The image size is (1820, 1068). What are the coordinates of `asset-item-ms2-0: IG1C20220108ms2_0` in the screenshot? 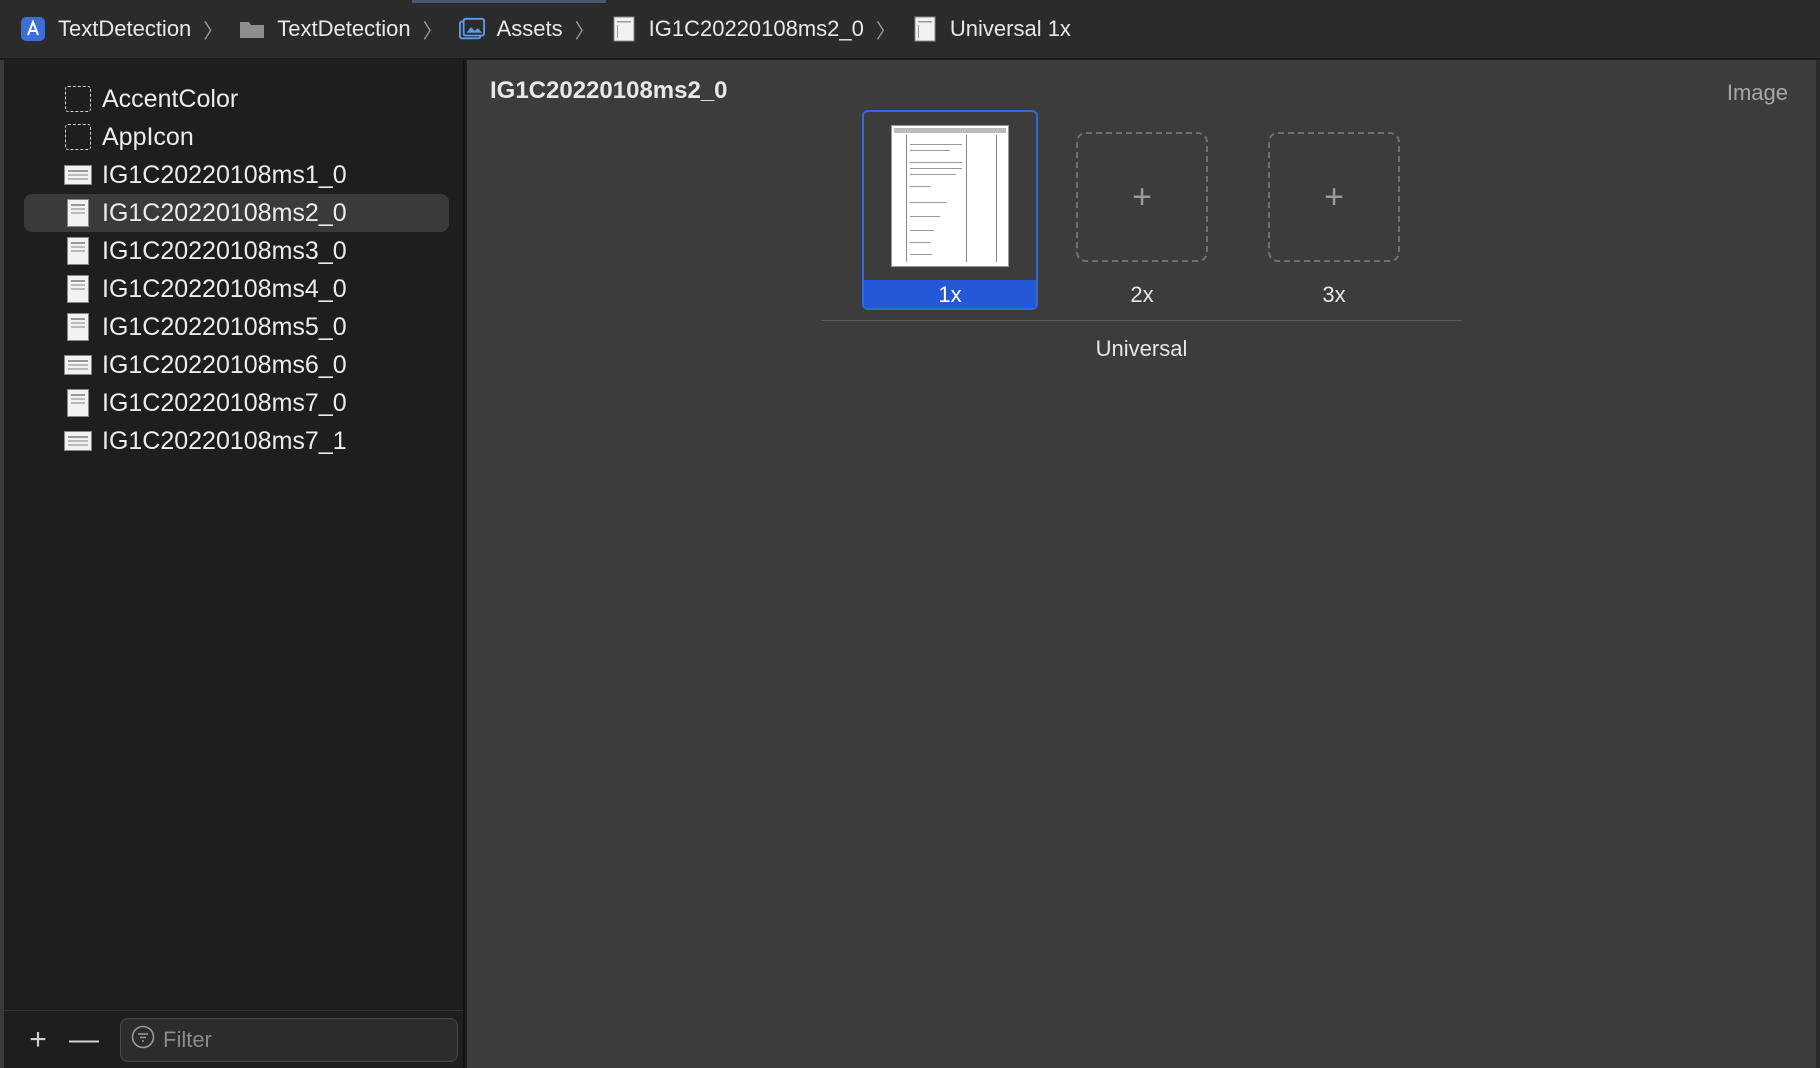 It's located at (236, 213).